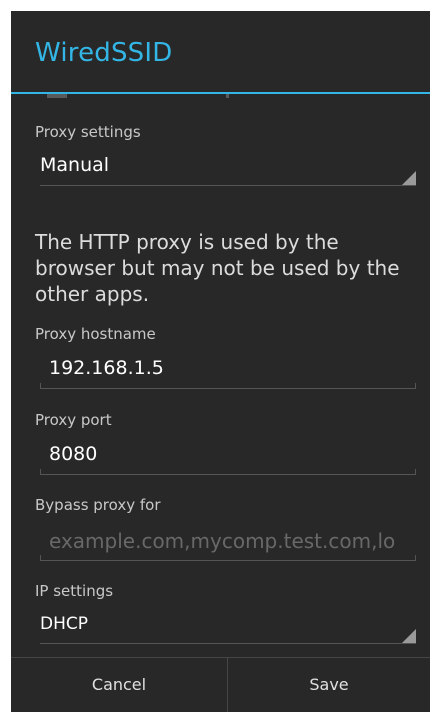 The image size is (434, 716). Describe the element at coordinates (228, 626) in the screenshot. I see `ip-settings-spinner: DHCP` at that location.